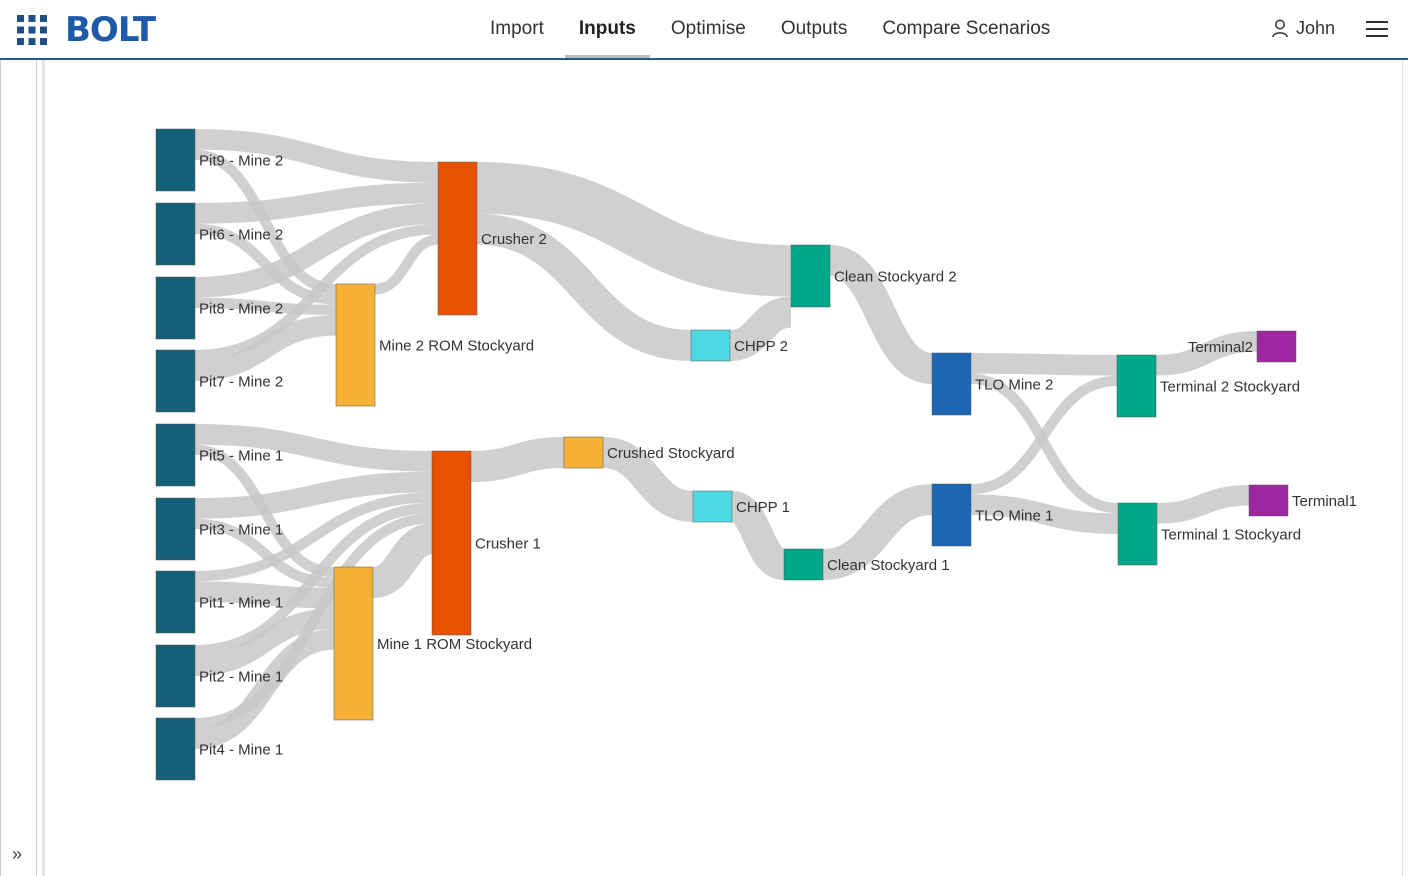 This screenshot has width=1408, height=876. Describe the element at coordinates (241, 234) in the screenshot. I see `sankey-node-label: Pit6 - Mine 2` at that location.